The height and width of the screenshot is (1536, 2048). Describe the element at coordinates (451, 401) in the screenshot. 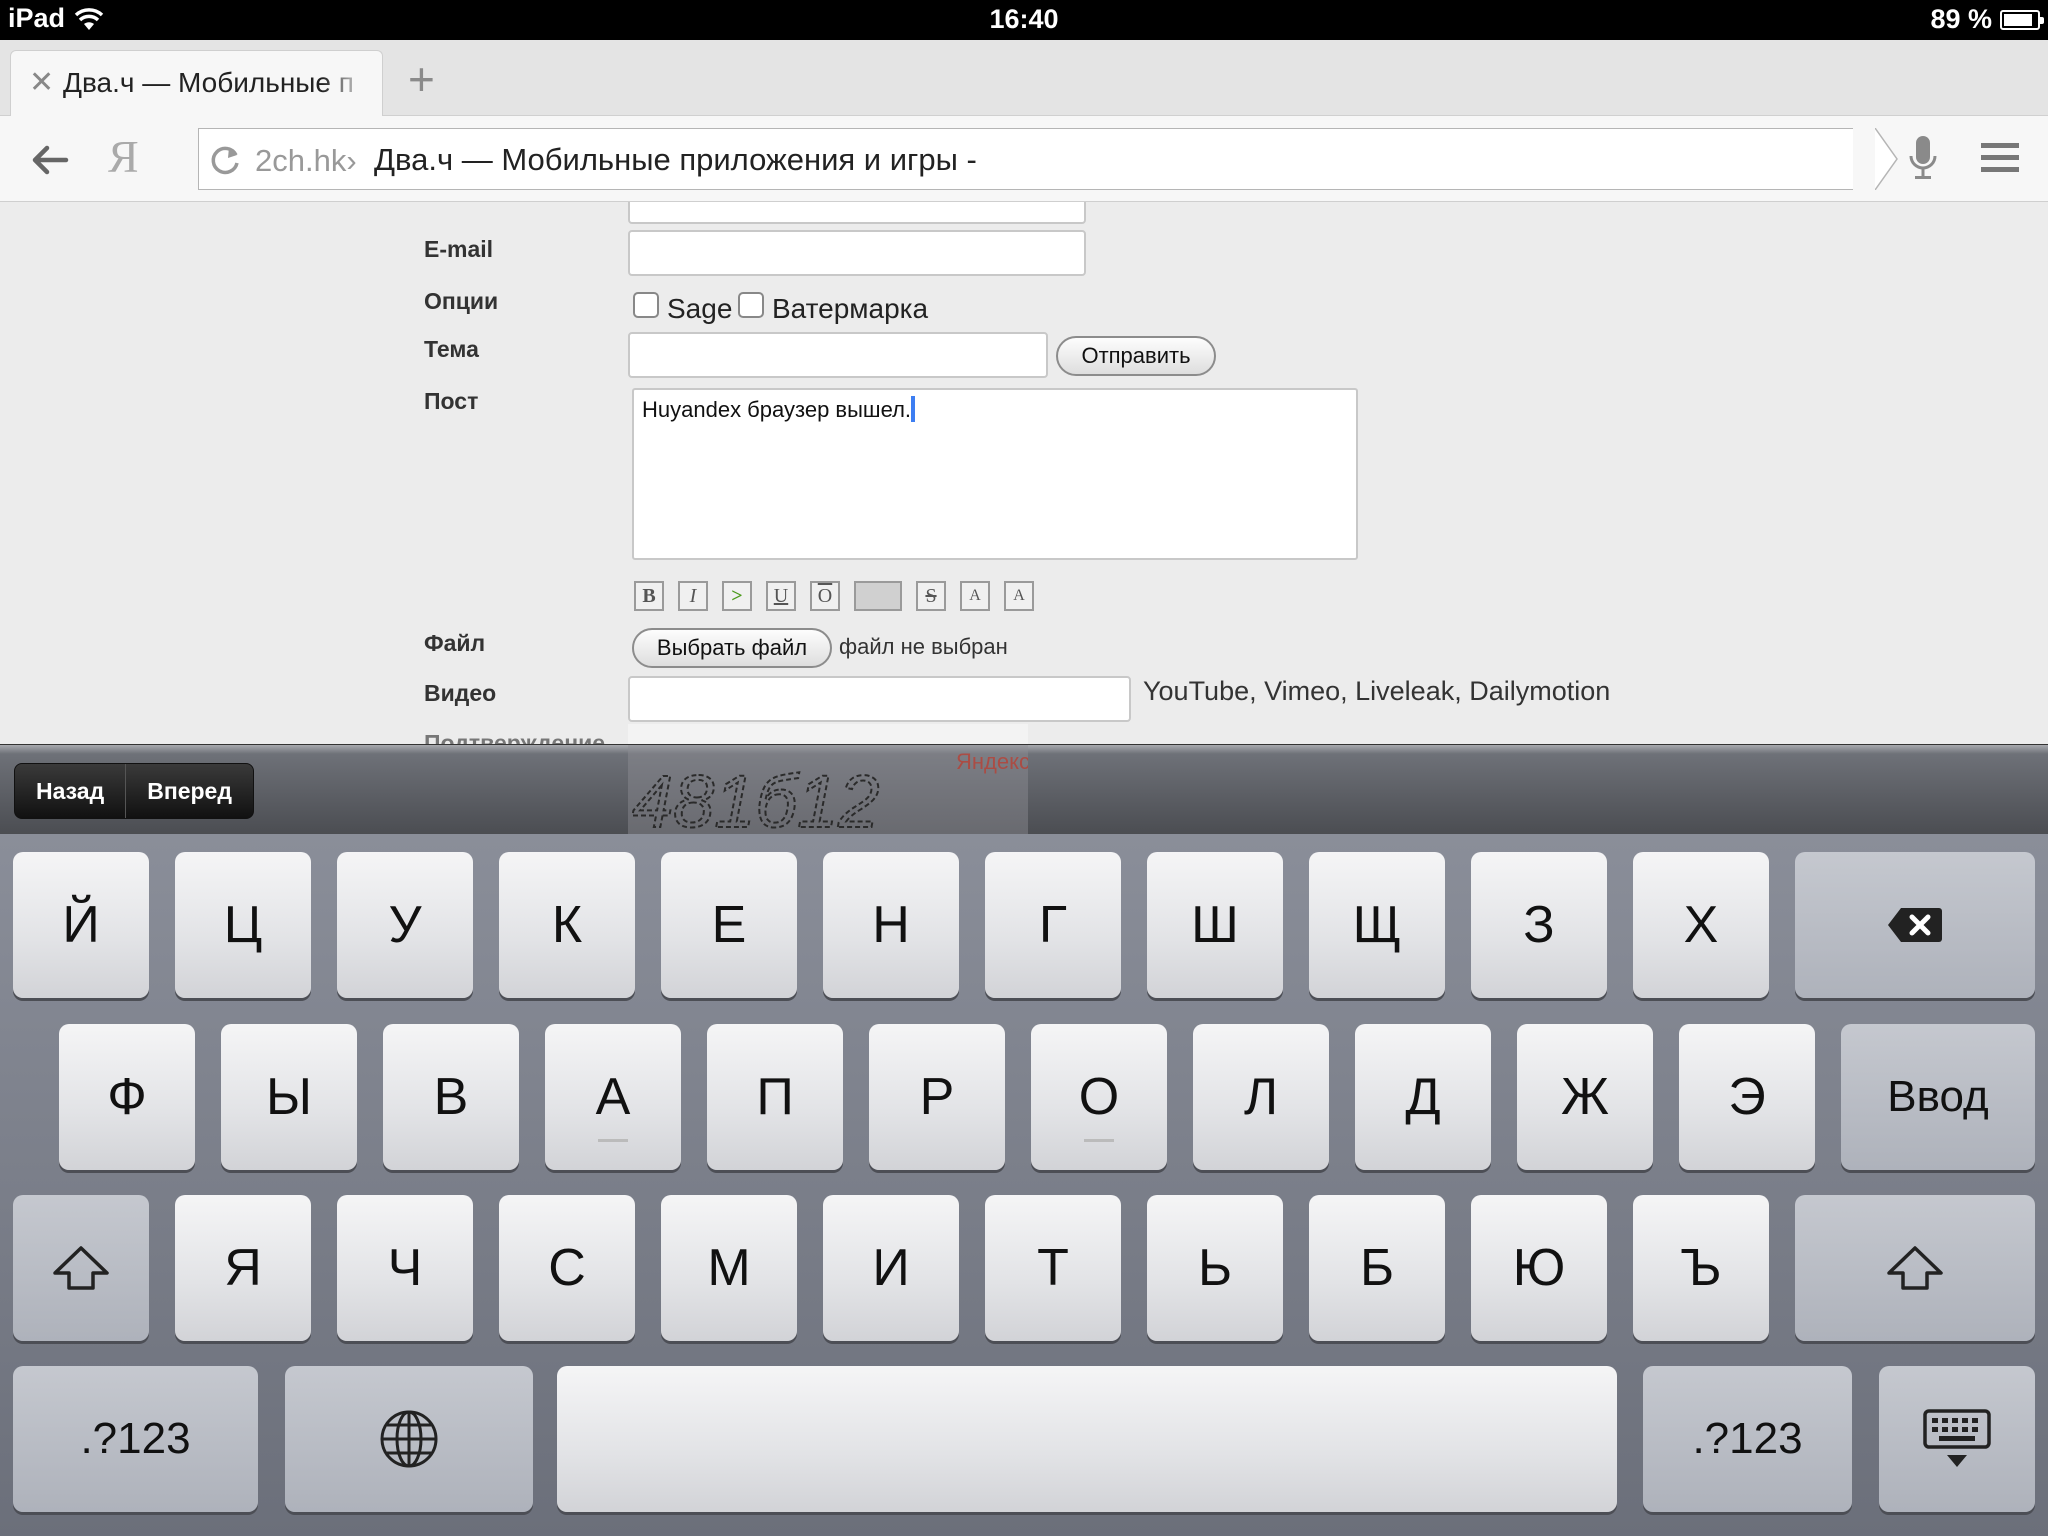

I see `post-label: Пост` at that location.